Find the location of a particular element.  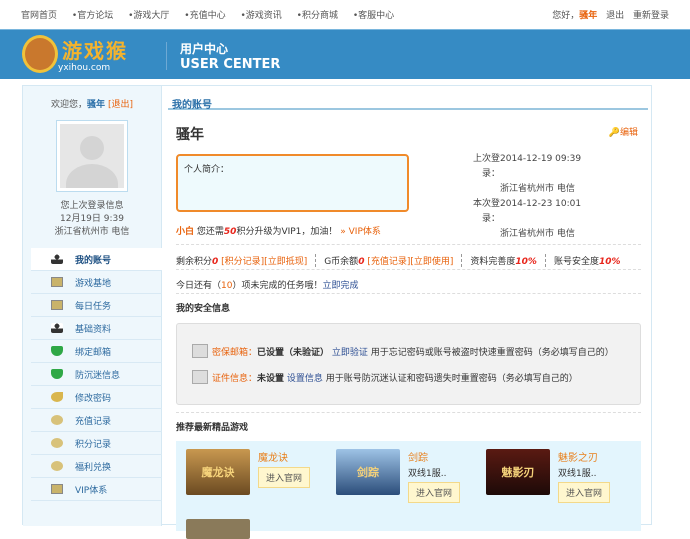

greeting: 您好， is located at coordinates (566, 16).